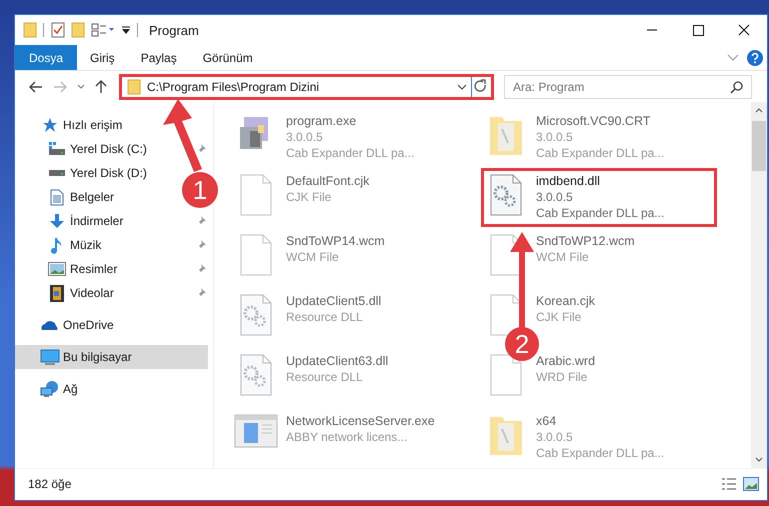 This screenshot has height=506, width=769. I want to click on network-icon, so click(50, 389).